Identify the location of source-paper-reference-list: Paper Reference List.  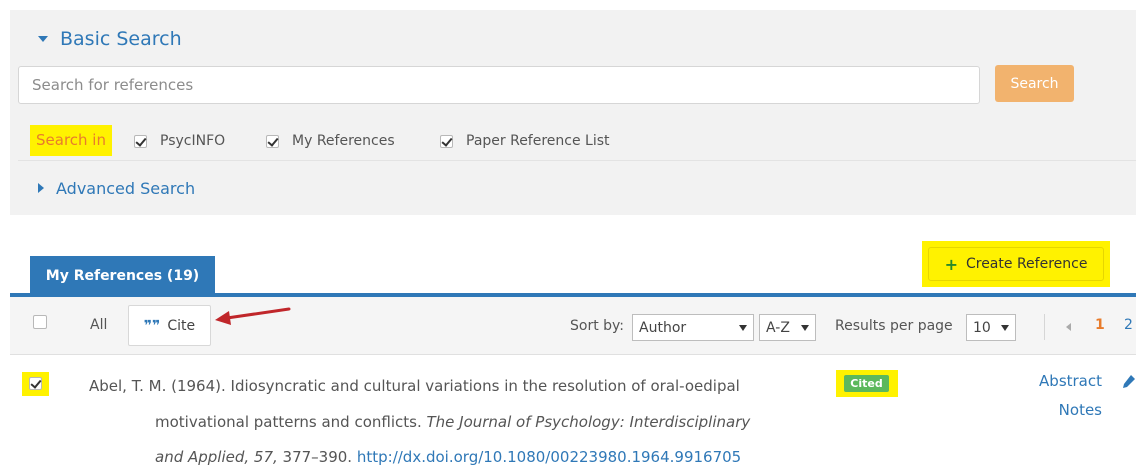
(525, 141).